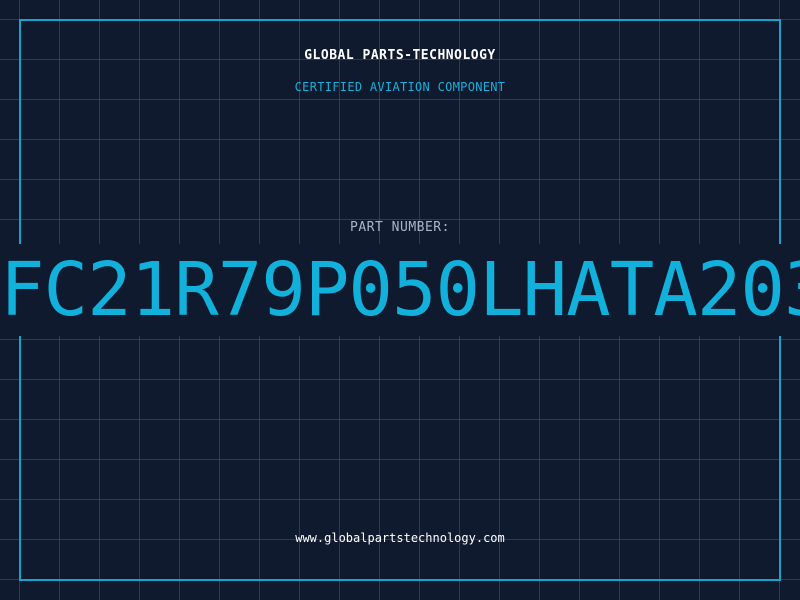 The height and width of the screenshot is (600, 800). I want to click on part-number-value: FC21R79P050LHATA203, so click(400, 290).